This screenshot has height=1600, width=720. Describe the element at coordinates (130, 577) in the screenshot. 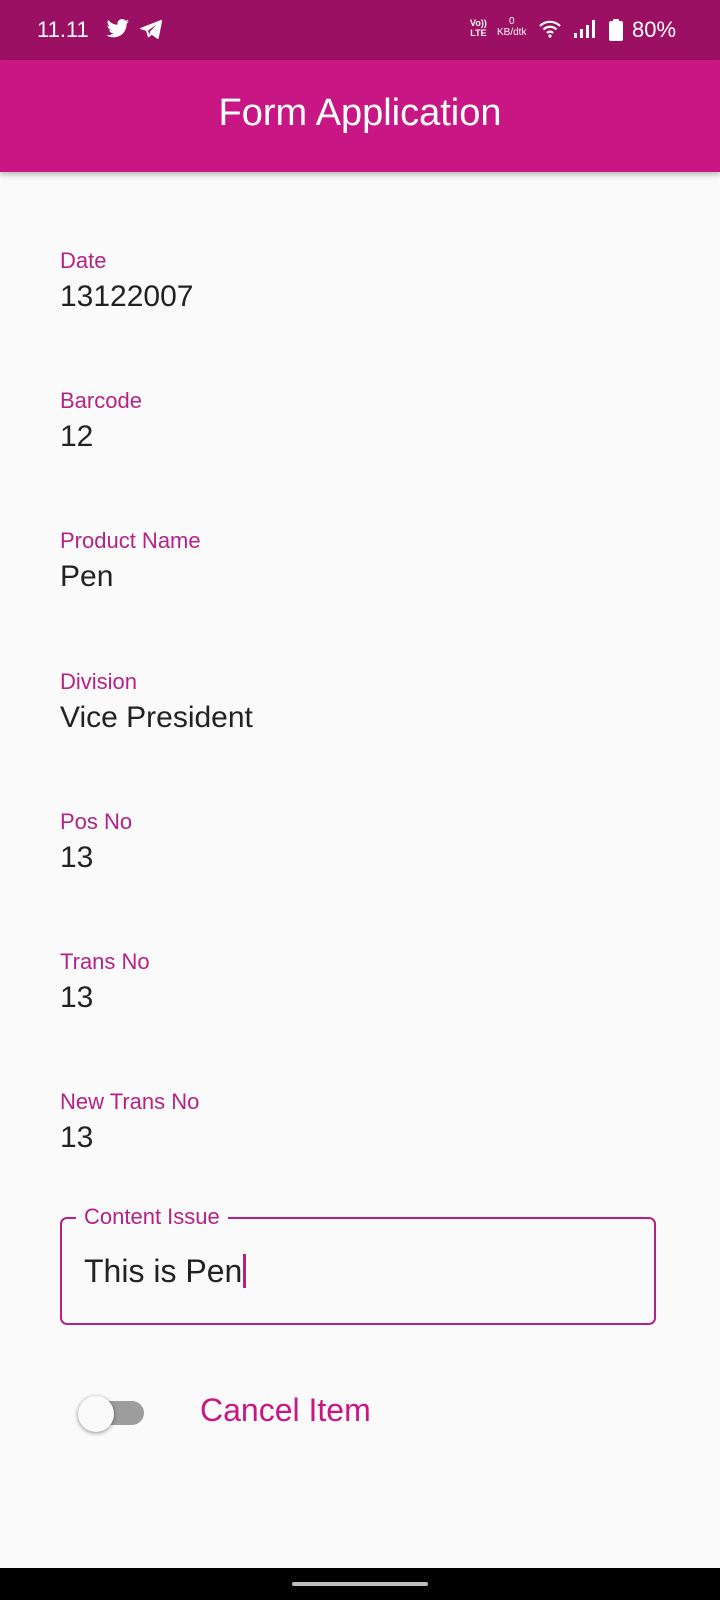

I see `product-name-value: Pen` at that location.